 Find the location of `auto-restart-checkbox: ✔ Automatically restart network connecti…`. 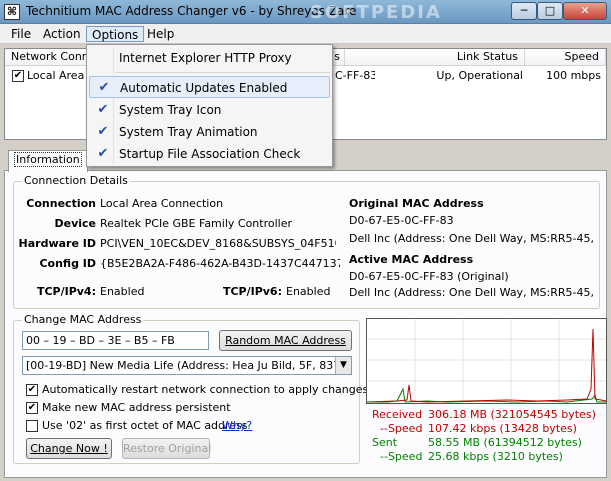

auto-restart-checkbox: ✔ Automatically restart network connecti… is located at coordinates (197, 391).